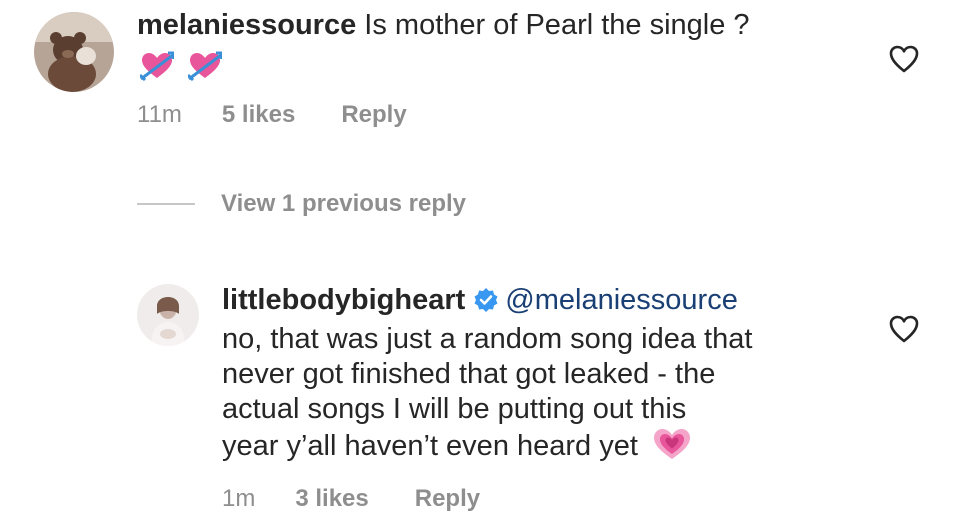  Describe the element at coordinates (343, 204) in the screenshot. I see `view-replies-label: View 1 previous reply` at that location.